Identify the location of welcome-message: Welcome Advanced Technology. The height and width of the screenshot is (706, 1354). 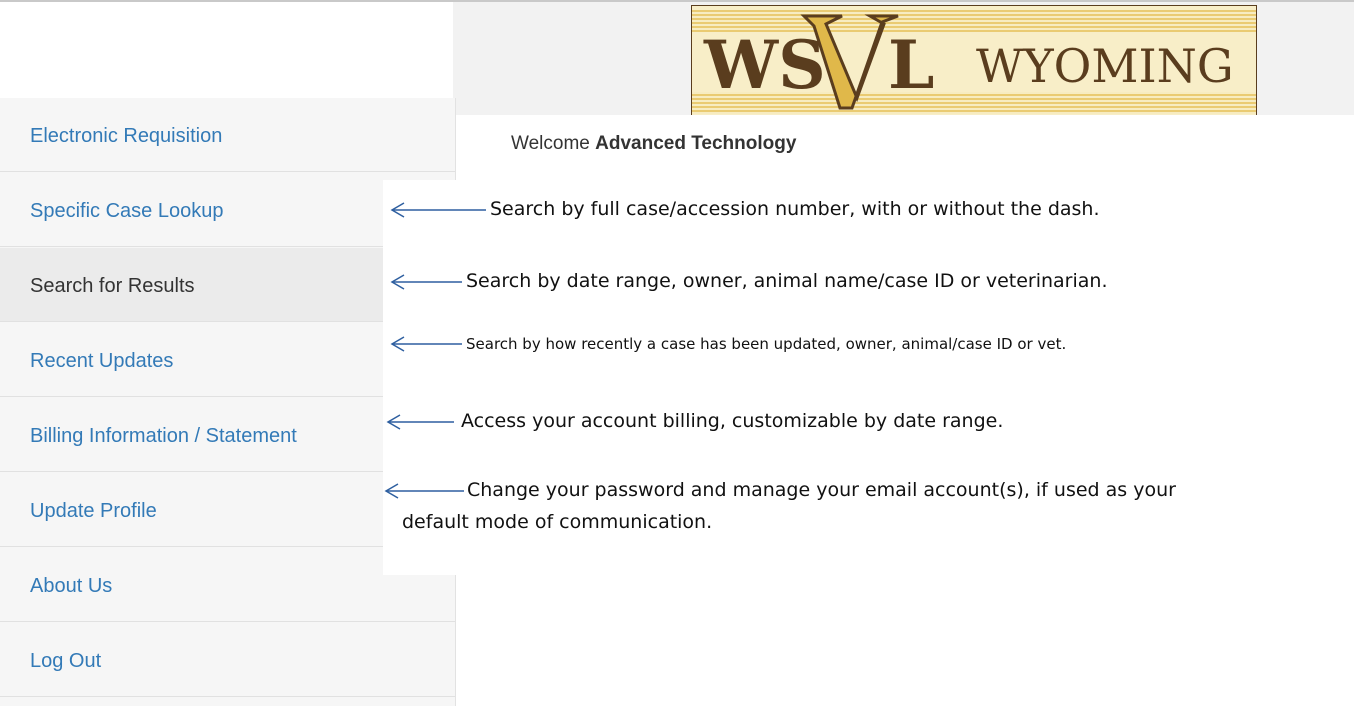
(653, 144).